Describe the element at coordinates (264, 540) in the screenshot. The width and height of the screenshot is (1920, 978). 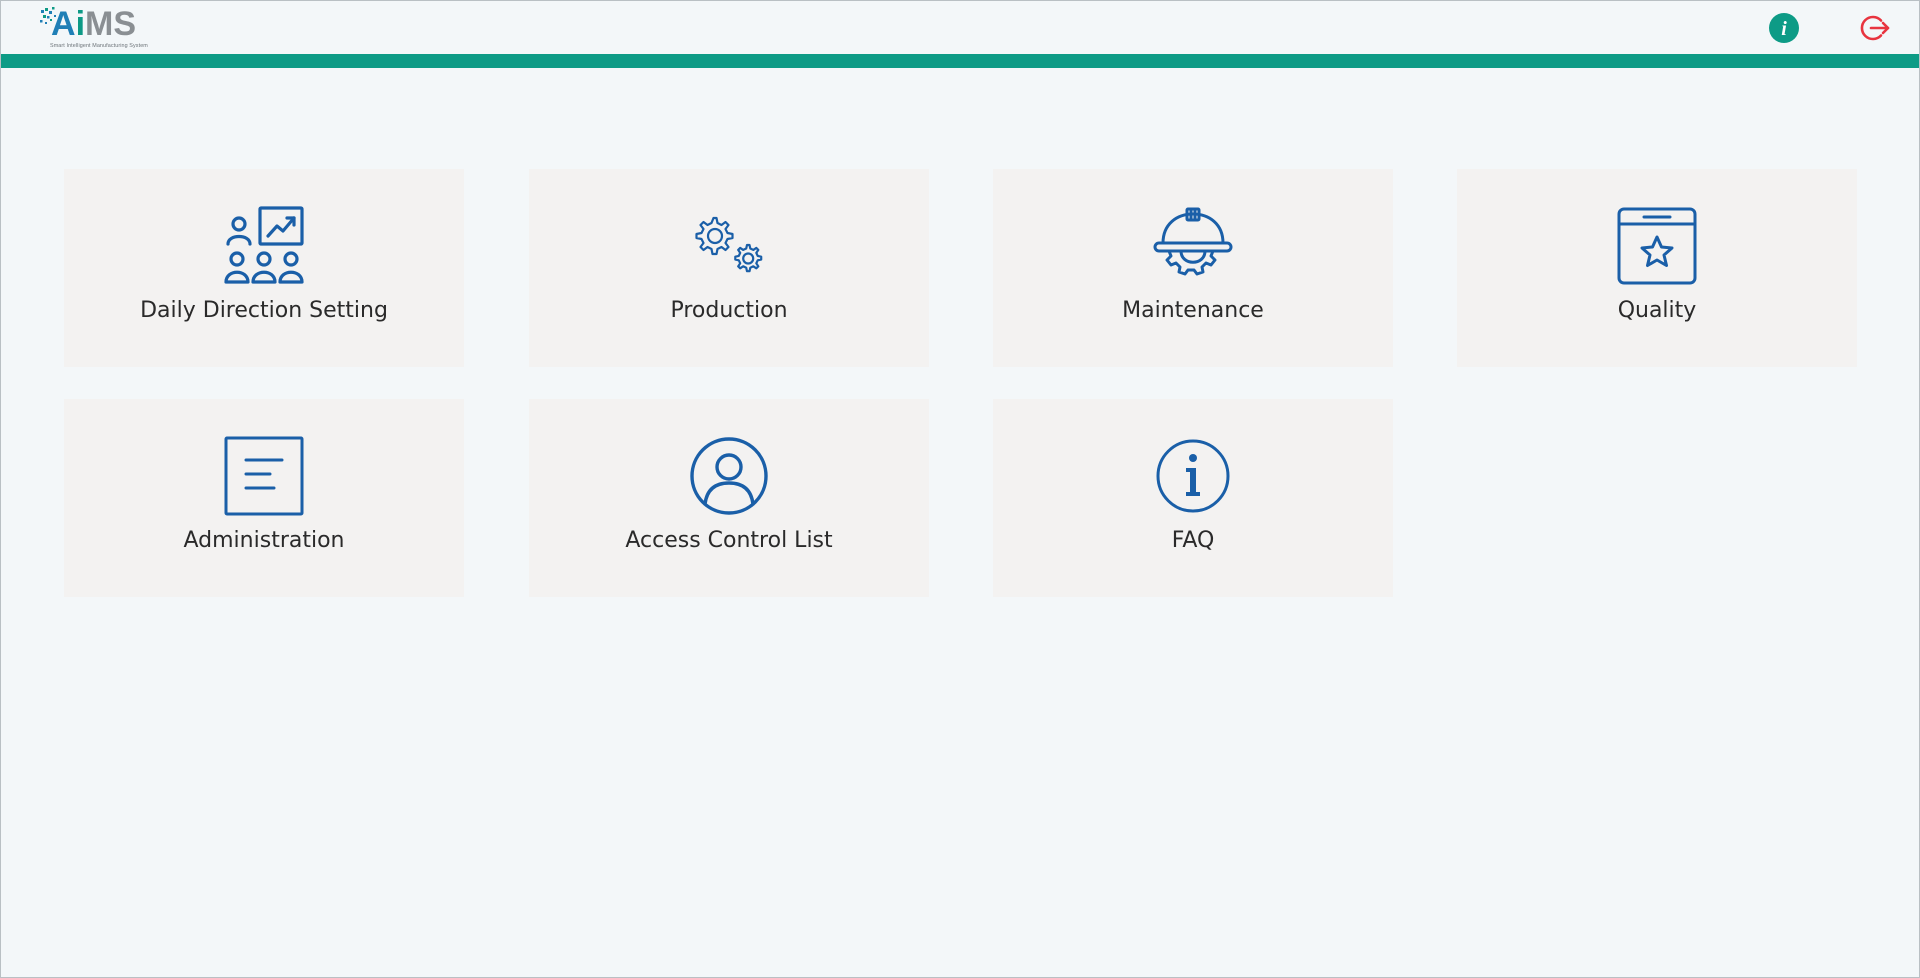
I see `tile-label: Administration` at that location.